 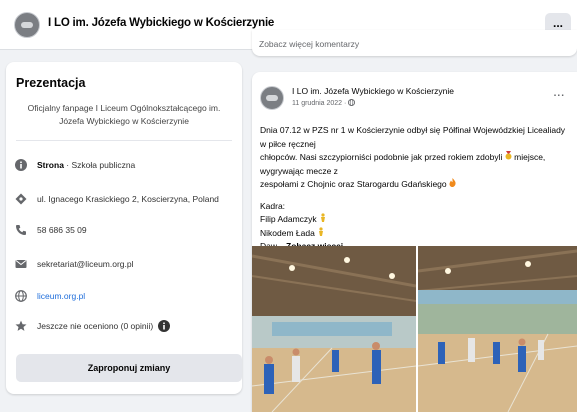 What do you see at coordinates (21, 326) in the screenshot?
I see `star-icon` at bounding box center [21, 326].